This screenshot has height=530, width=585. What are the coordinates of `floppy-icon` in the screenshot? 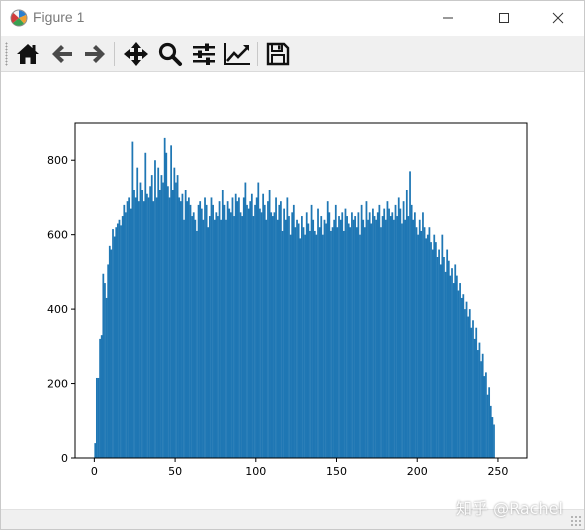 It's located at (278, 54).